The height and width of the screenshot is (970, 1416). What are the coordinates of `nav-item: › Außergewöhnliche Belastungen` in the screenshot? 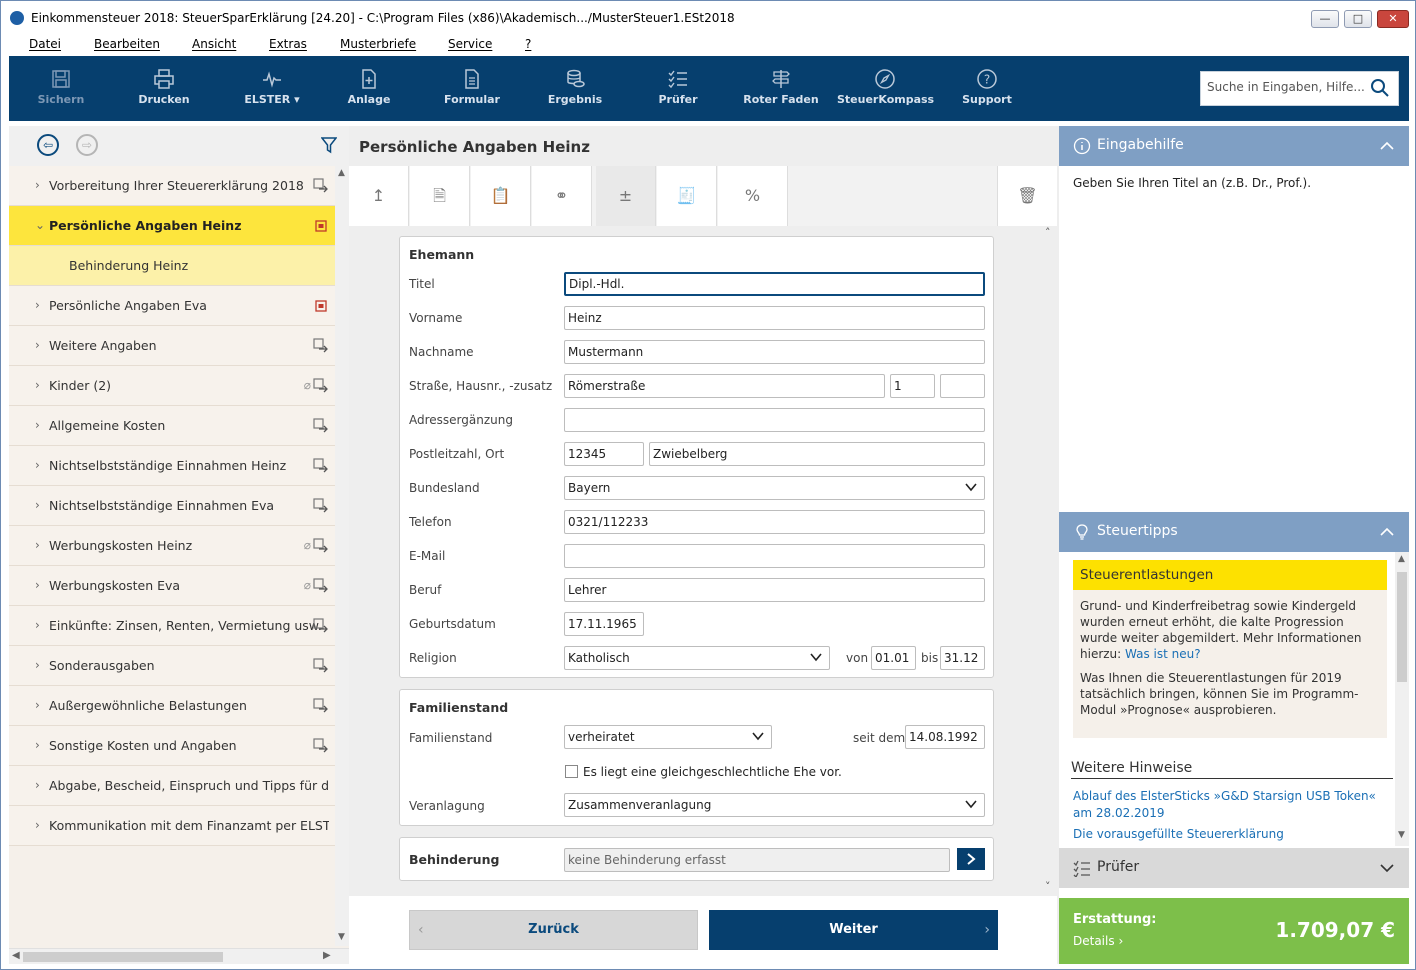 It's located at (172, 706).